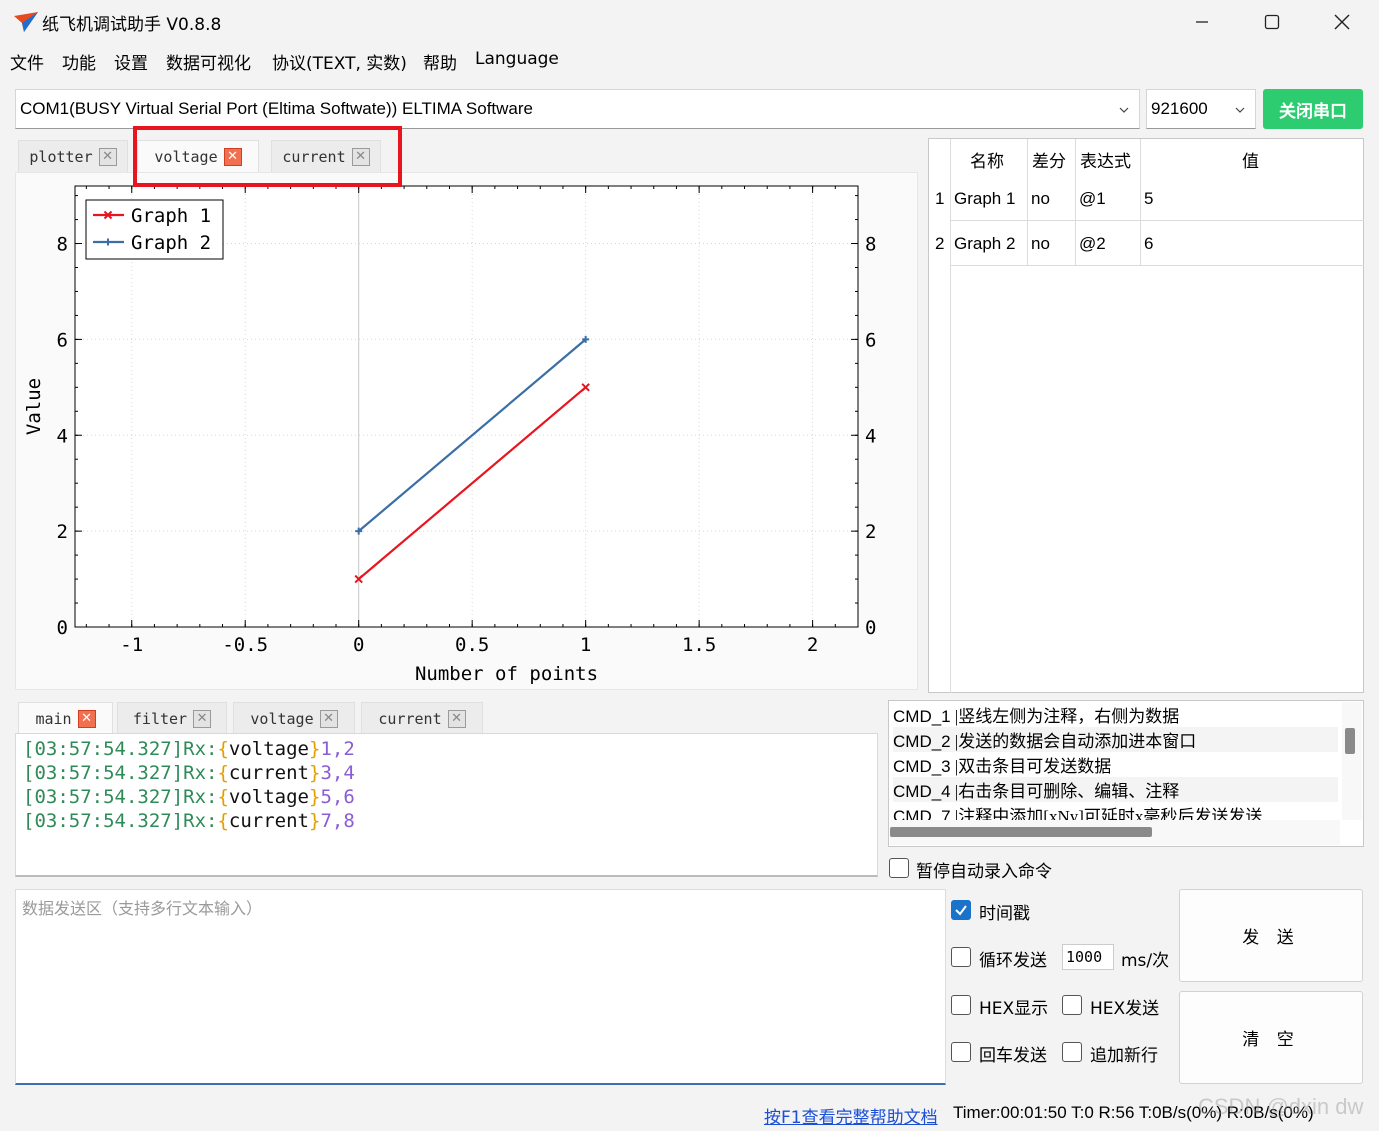  Describe the element at coordinates (899, 868) in the screenshot. I see `pause-record-checkbox` at that location.